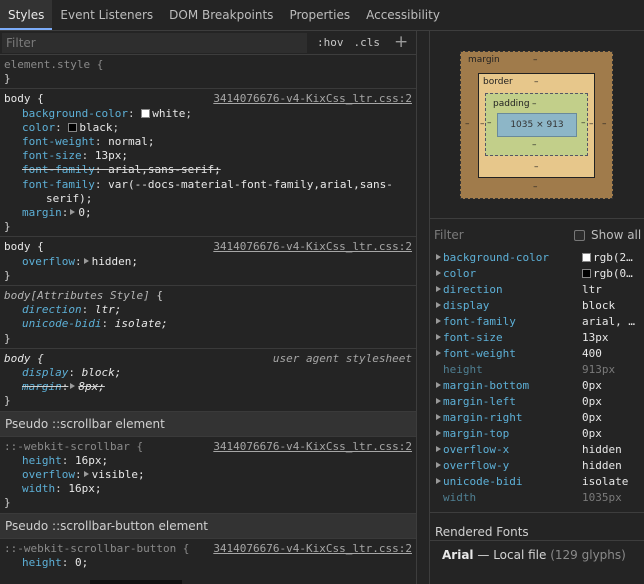  What do you see at coordinates (73, 447) in the screenshot?
I see `rule-selector: ::-webkit-scrollbar {` at bounding box center [73, 447].